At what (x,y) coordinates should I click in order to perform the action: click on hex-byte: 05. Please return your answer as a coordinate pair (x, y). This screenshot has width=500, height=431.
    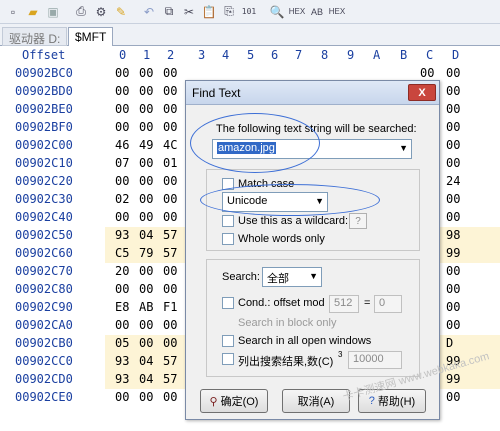
    Looking at the image, I should click on (122, 343).